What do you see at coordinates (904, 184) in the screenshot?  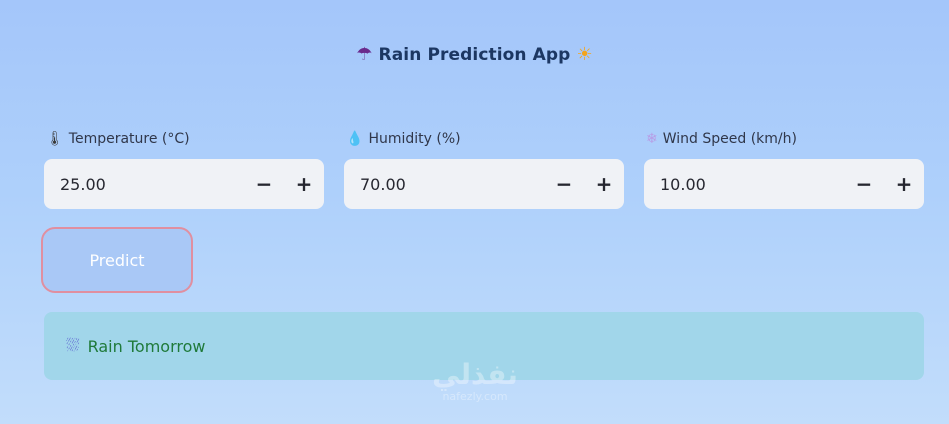 I see `wind-speed-increment-button: +` at bounding box center [904, 184].